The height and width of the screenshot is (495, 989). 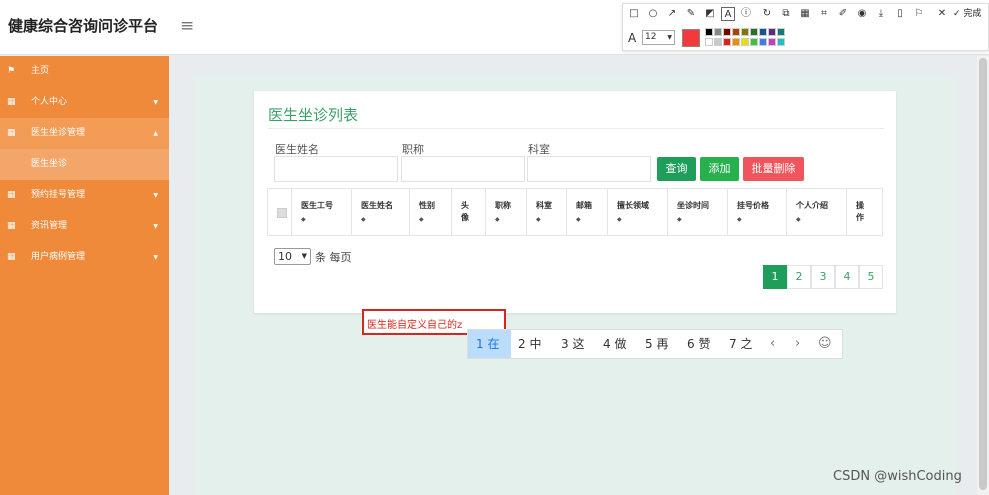 What do you see at coordinates (710, 14) in the screenshot?
I see `mosaic-tool-icon: ◩` at bounding box center [710, 14].